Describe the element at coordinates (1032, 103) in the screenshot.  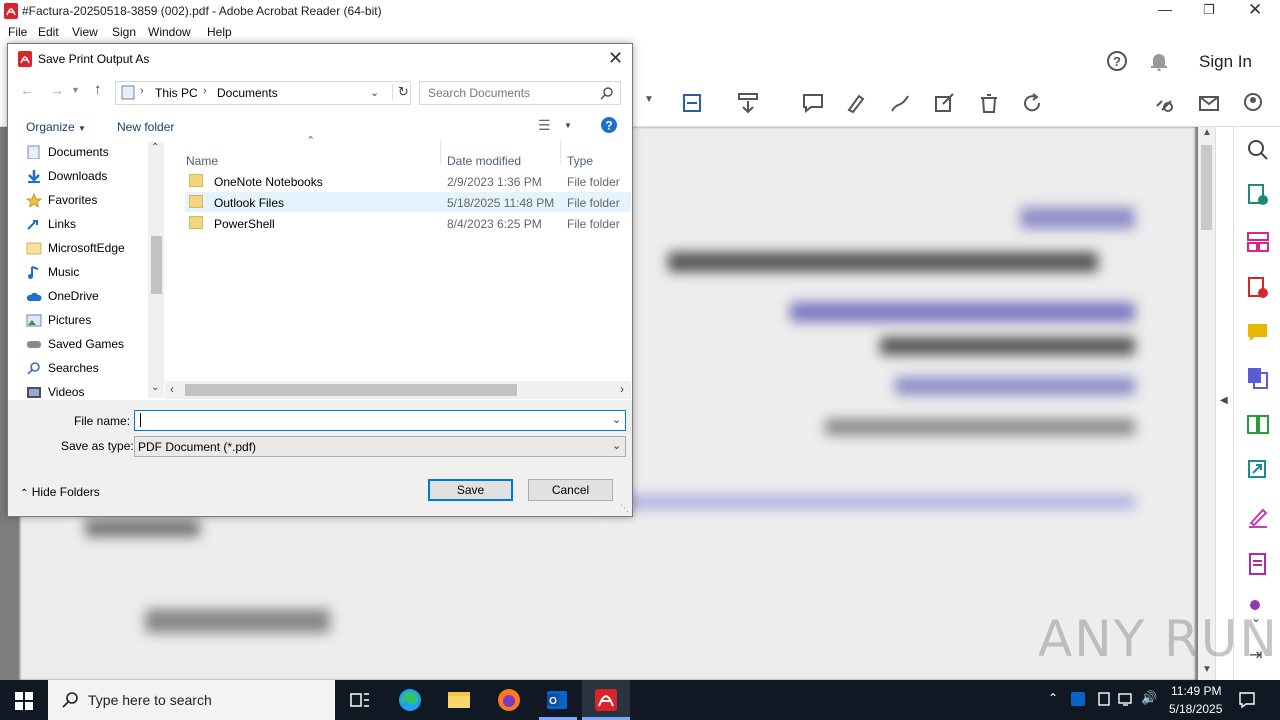
I see `rotate-icon` at that location.